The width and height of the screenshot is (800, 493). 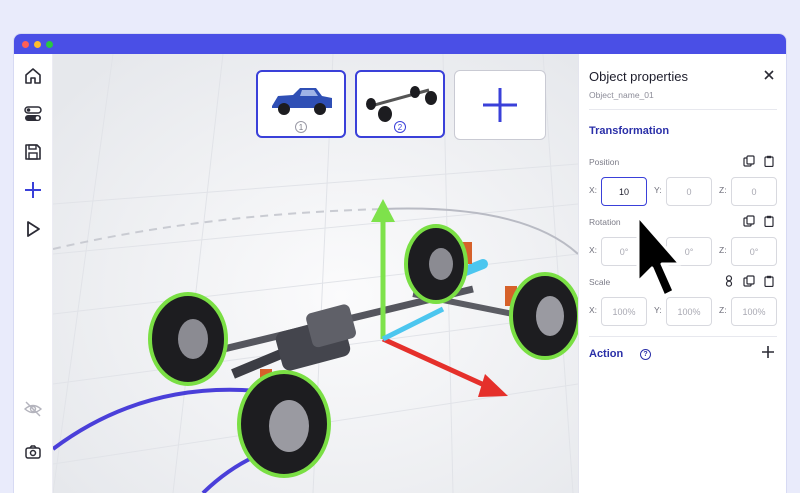 I want to click on mouse-cursor-icon, so click(x=659, y=256).